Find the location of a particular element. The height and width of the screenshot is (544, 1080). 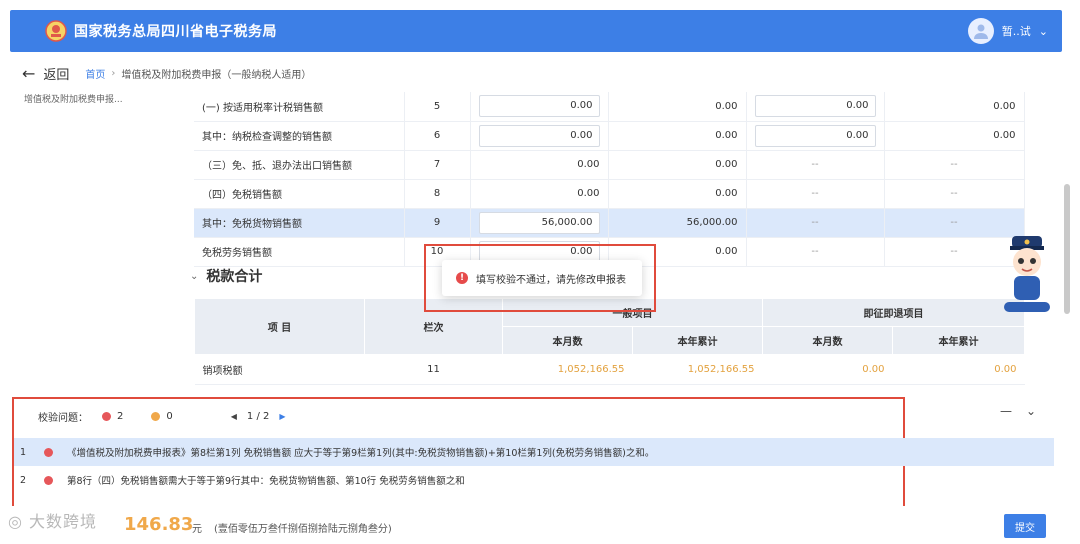

section-title: 税款合计 is located at coordinates (234, 277).